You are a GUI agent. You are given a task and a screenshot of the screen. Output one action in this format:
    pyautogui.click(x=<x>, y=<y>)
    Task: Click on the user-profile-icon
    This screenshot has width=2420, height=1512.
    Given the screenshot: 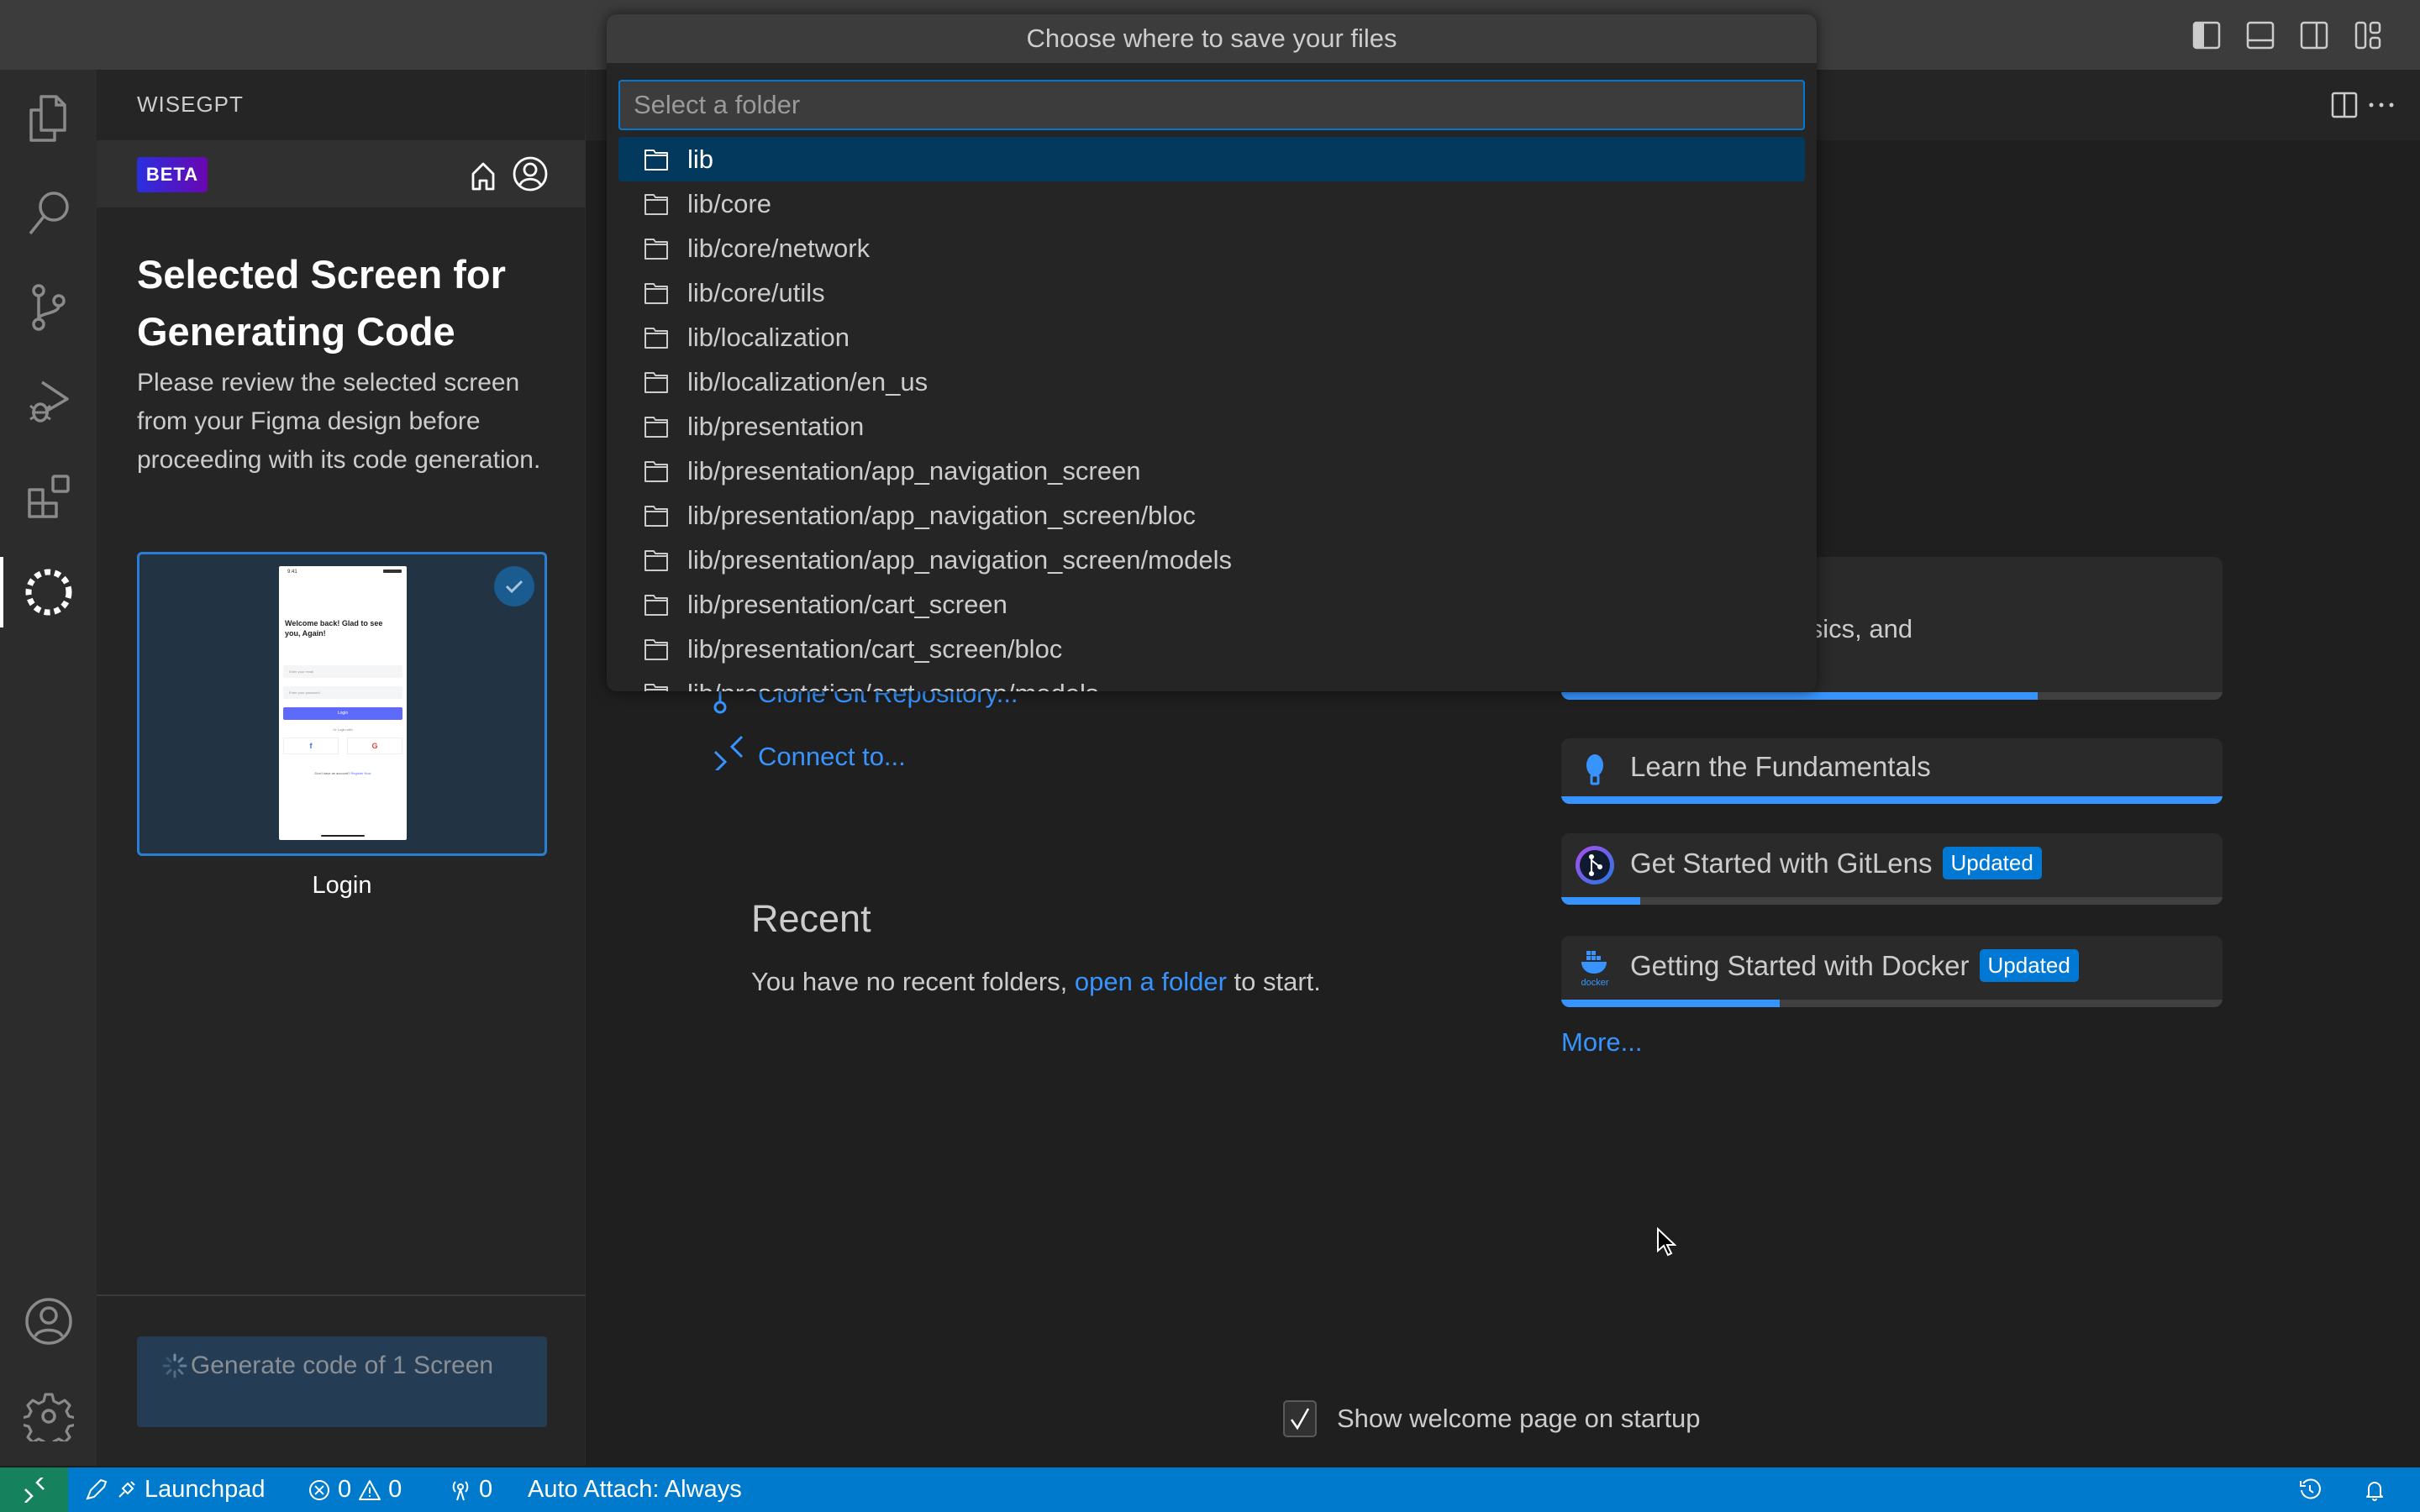 What is the action you would take?
    pyautogui.click(x=530, y=173)
    